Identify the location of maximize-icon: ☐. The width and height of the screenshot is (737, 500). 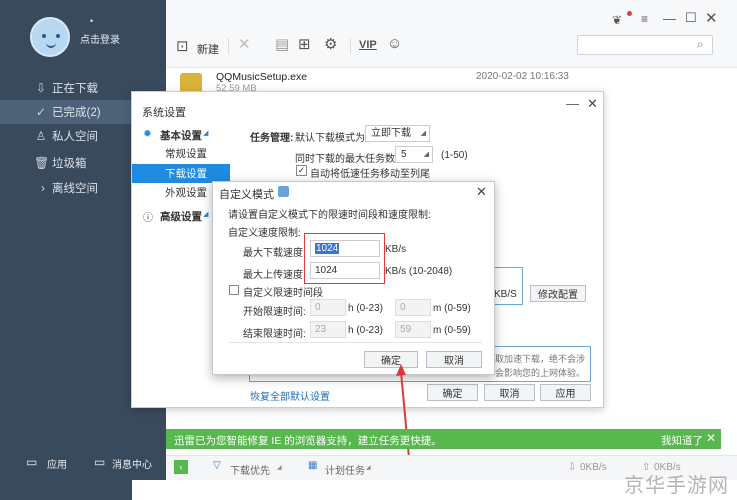
(691, 18).